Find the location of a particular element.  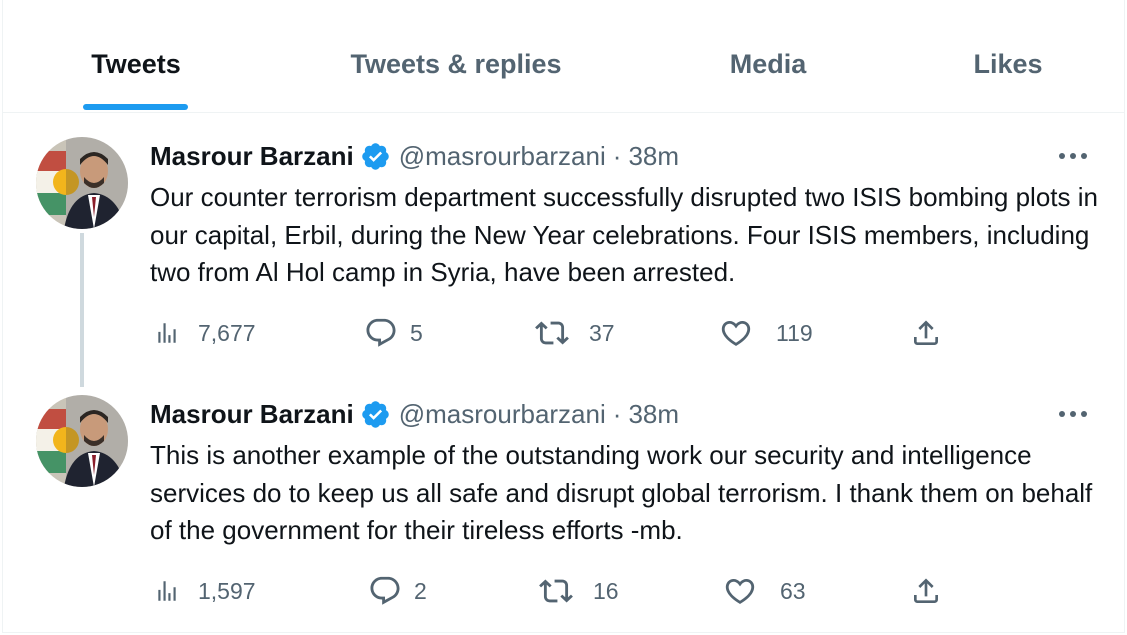

tab-likes: Likes is located at coordinates (1008, 56).